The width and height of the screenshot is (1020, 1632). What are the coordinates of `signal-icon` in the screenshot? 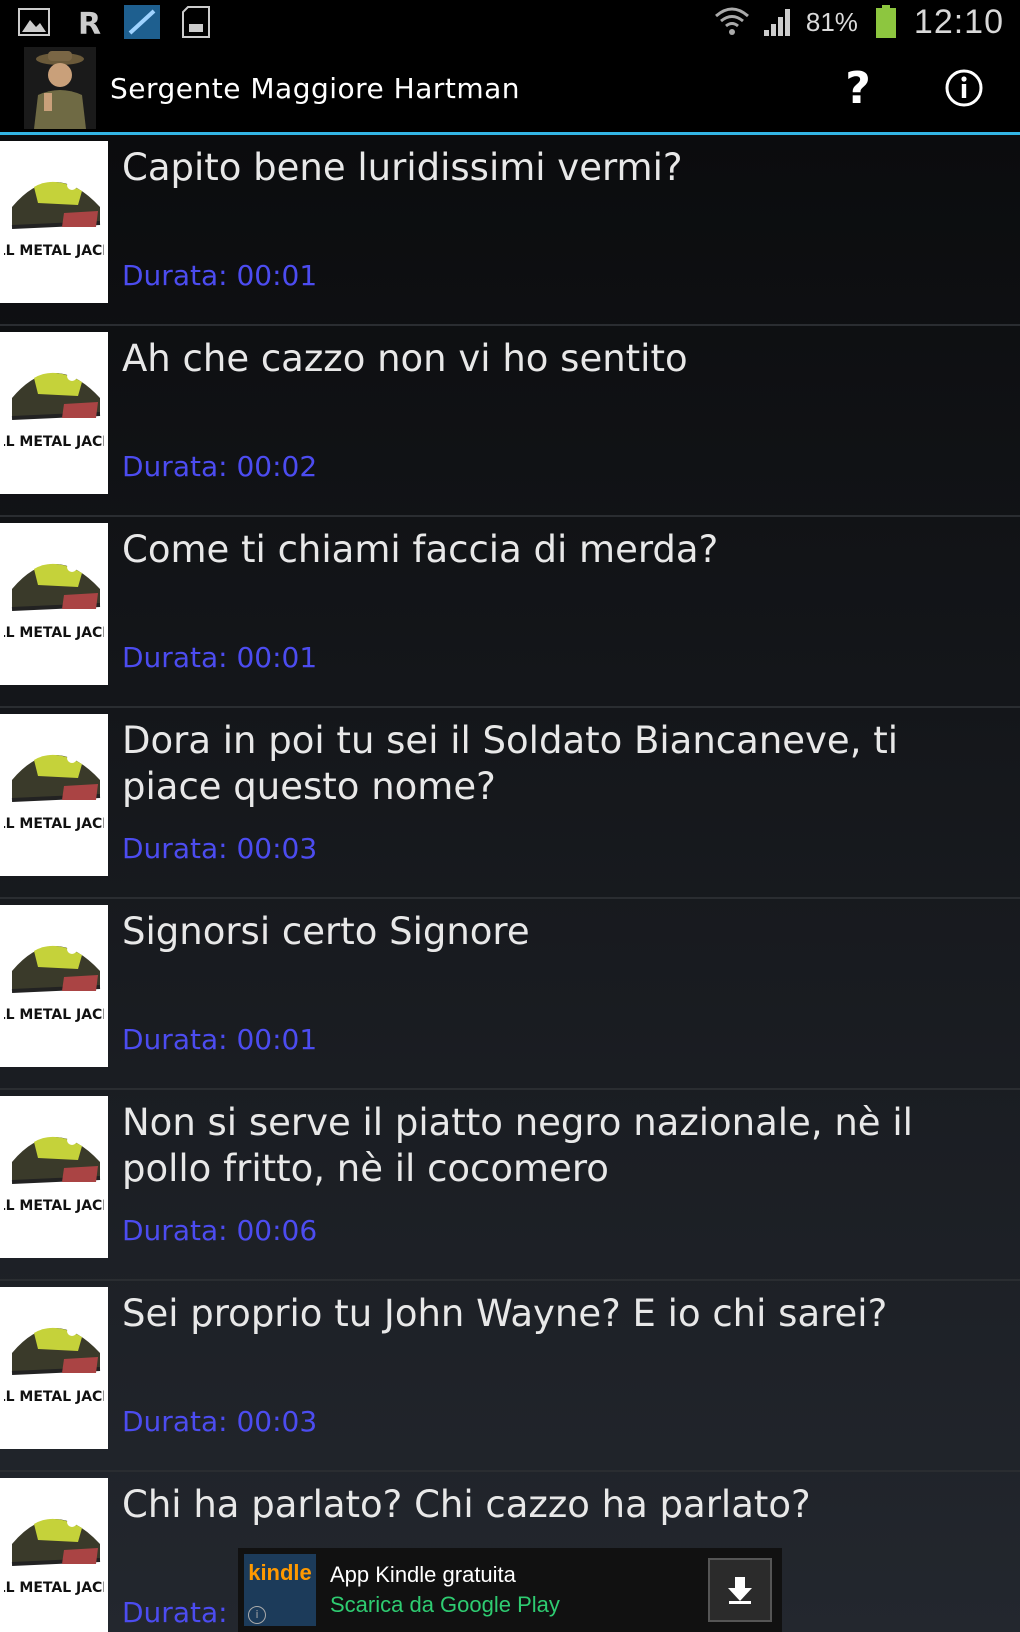 It's located at (778, 22).